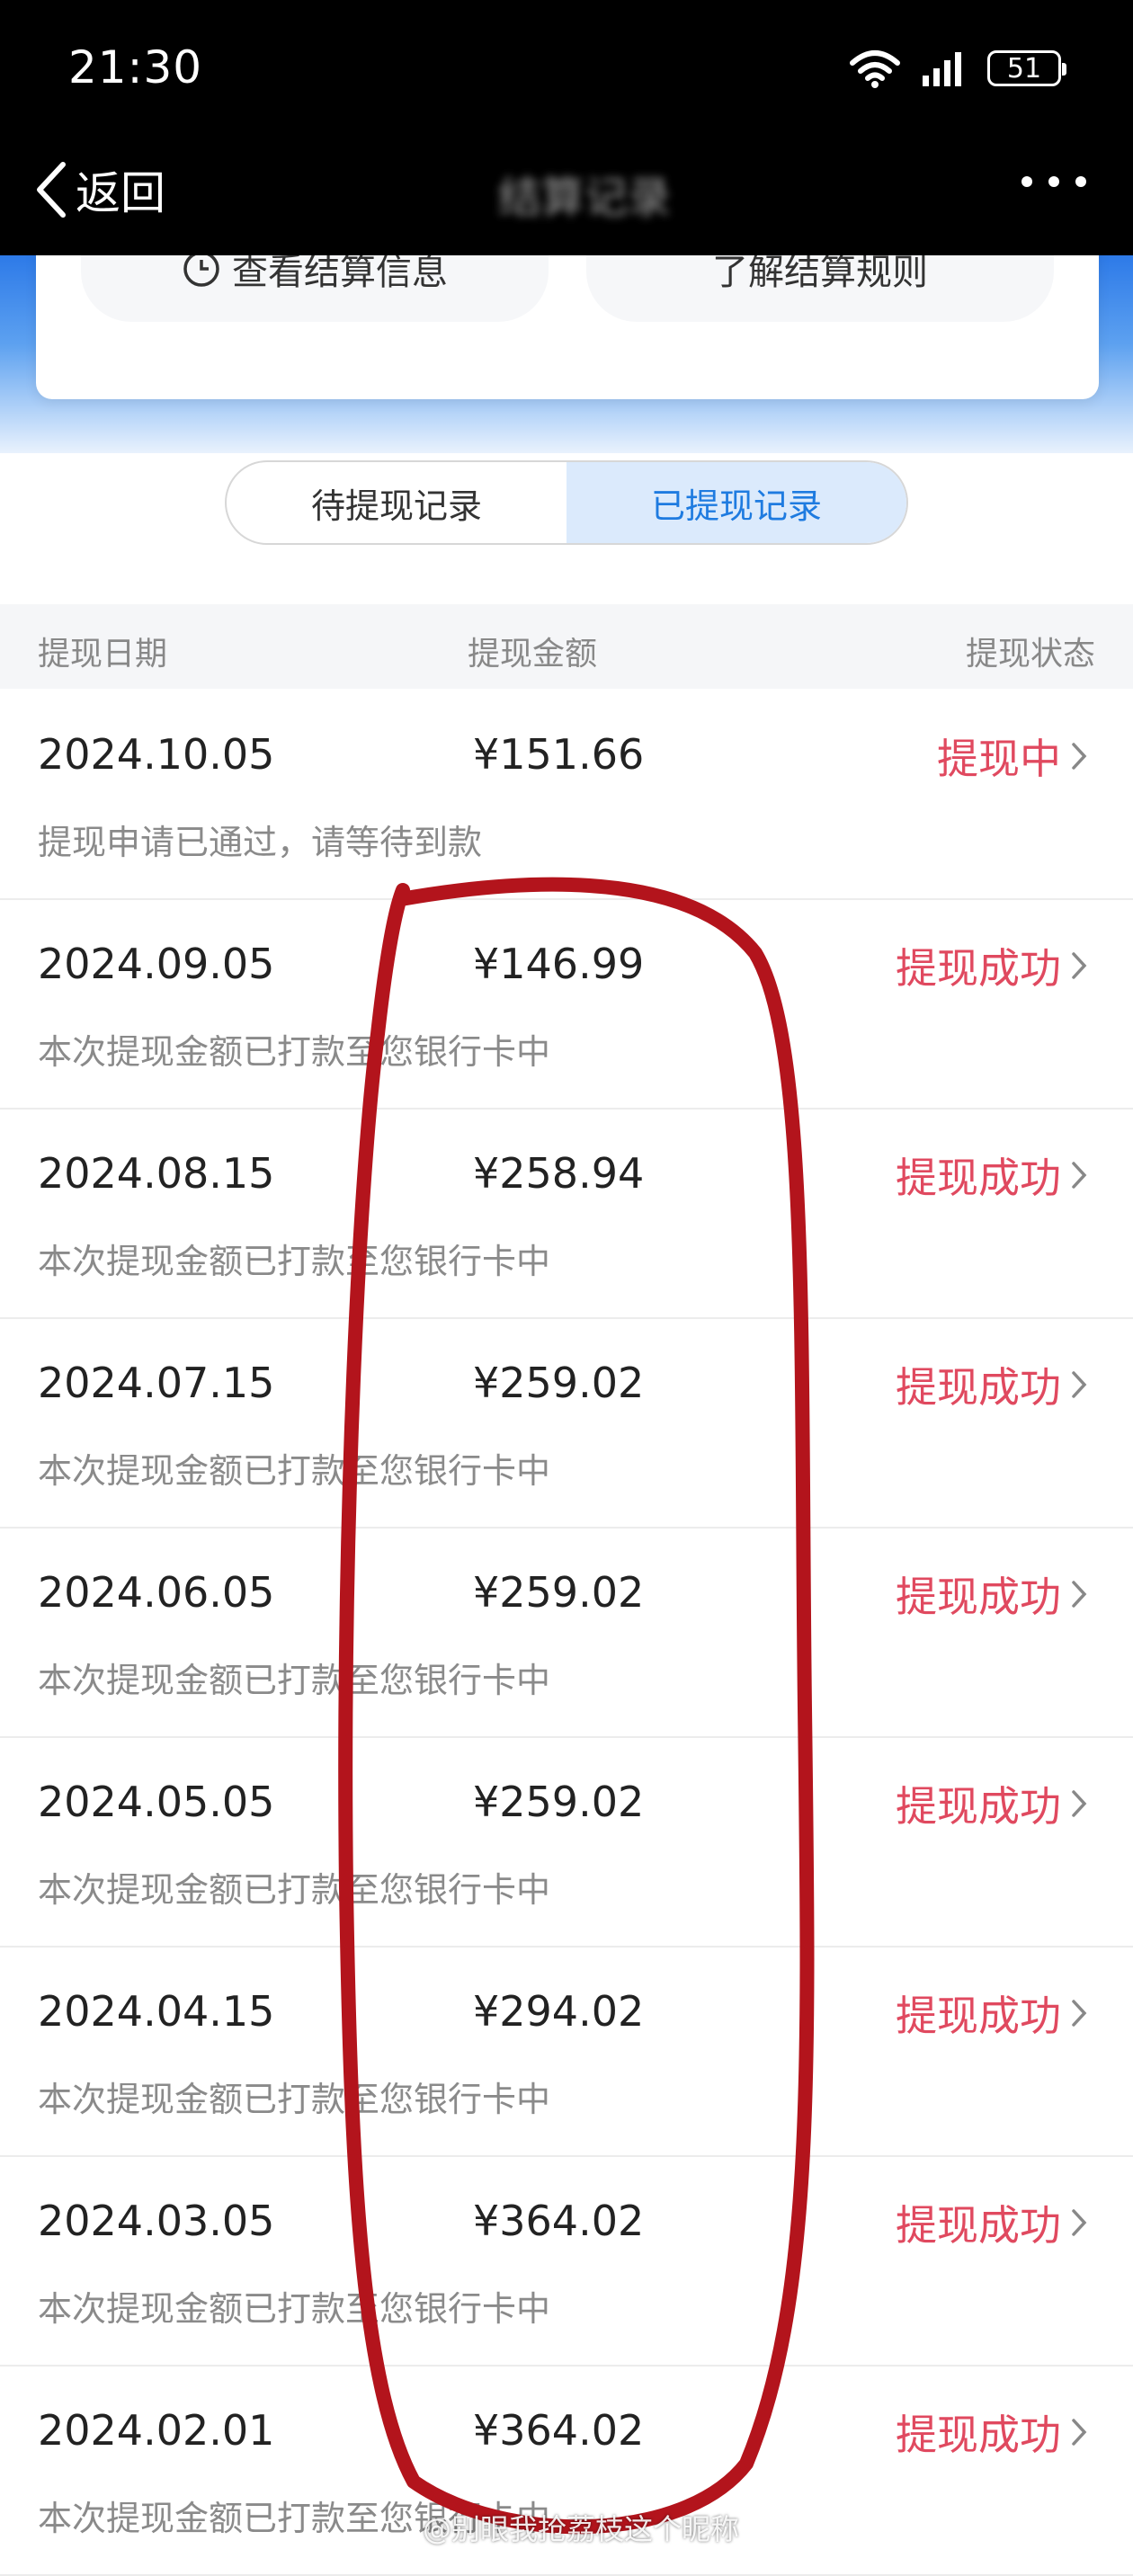  Describe the element at coordinates (566, 1005) in the screenshot. I see `table-row: 2024.09.05 ¥146.99 提现成功 本次提现金额已打款至您银行卡中` at that location.